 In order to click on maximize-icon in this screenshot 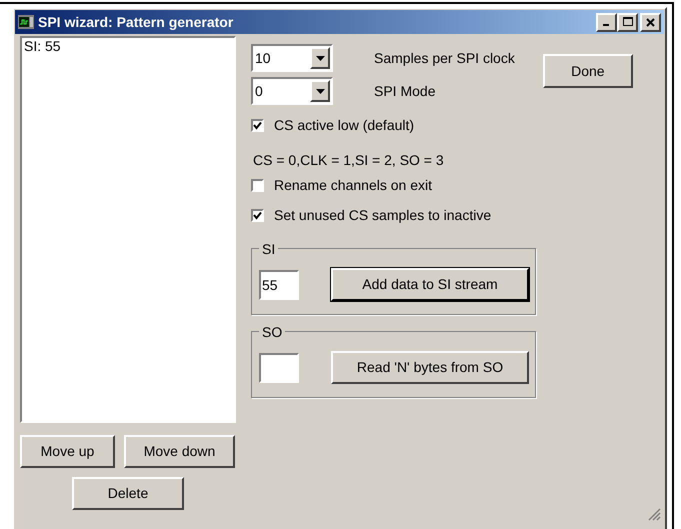, I will do `click(627, 22)`.